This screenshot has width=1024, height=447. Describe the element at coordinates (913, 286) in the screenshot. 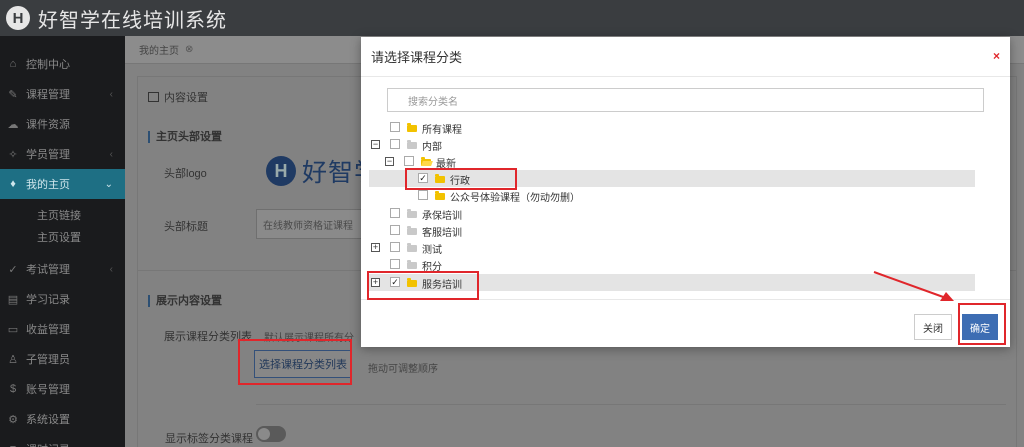

I see `annotation-arrow` at that location.